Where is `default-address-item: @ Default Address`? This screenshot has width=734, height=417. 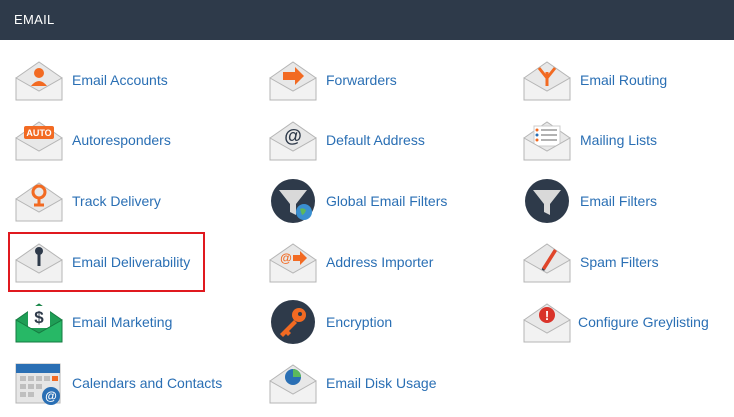
default-address-item: @ Default Address is located at coordinates (346, 140).